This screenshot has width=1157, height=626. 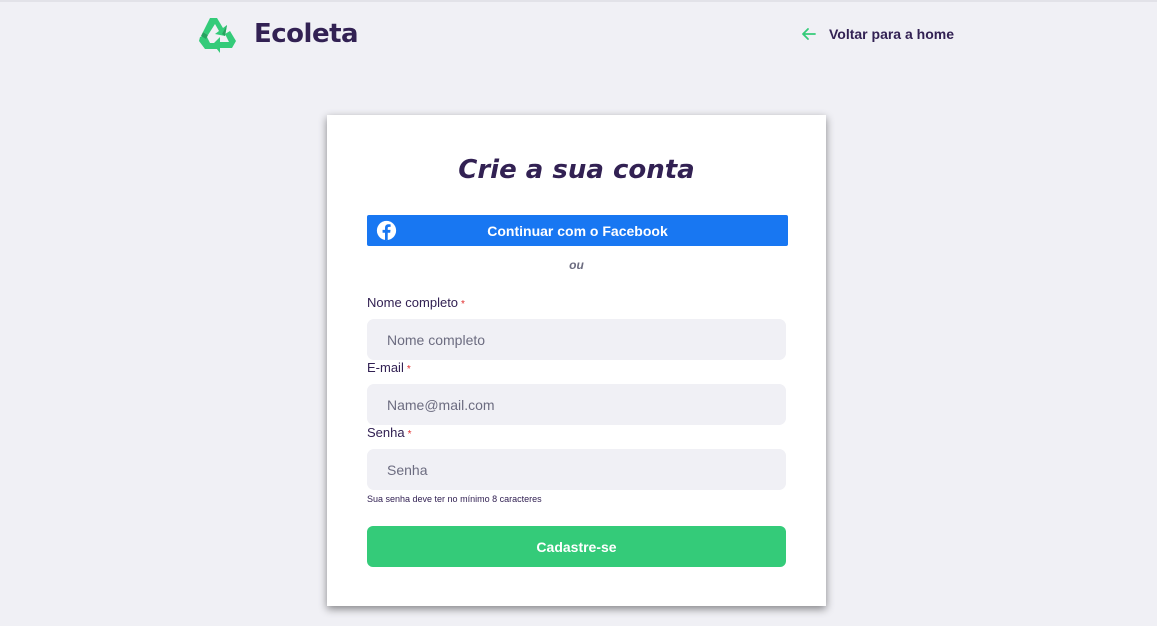 What do you see at coordinates (578, 1) in the screenshot?
I see `top-divider` at bounding box center [578, 1].